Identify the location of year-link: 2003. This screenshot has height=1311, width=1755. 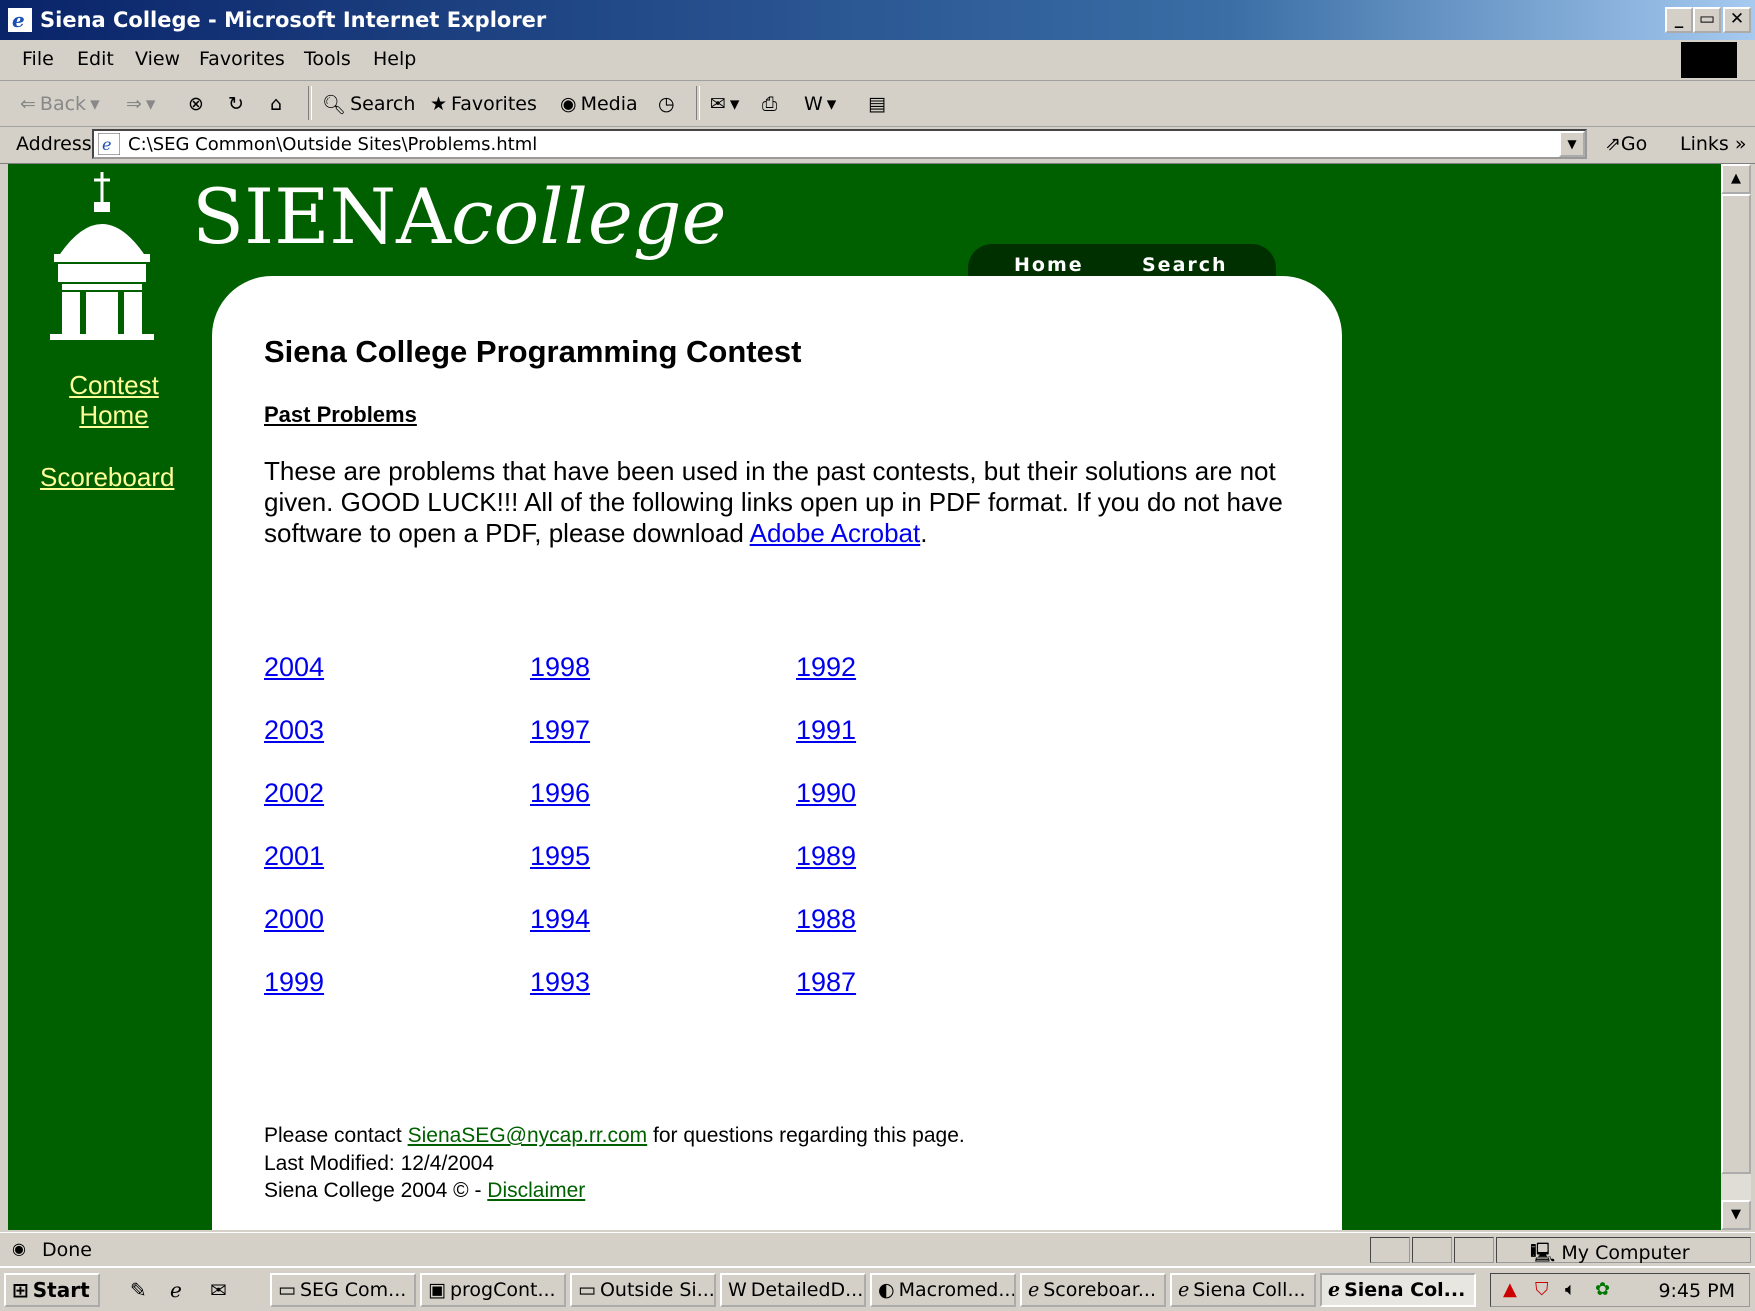
(294, 730).